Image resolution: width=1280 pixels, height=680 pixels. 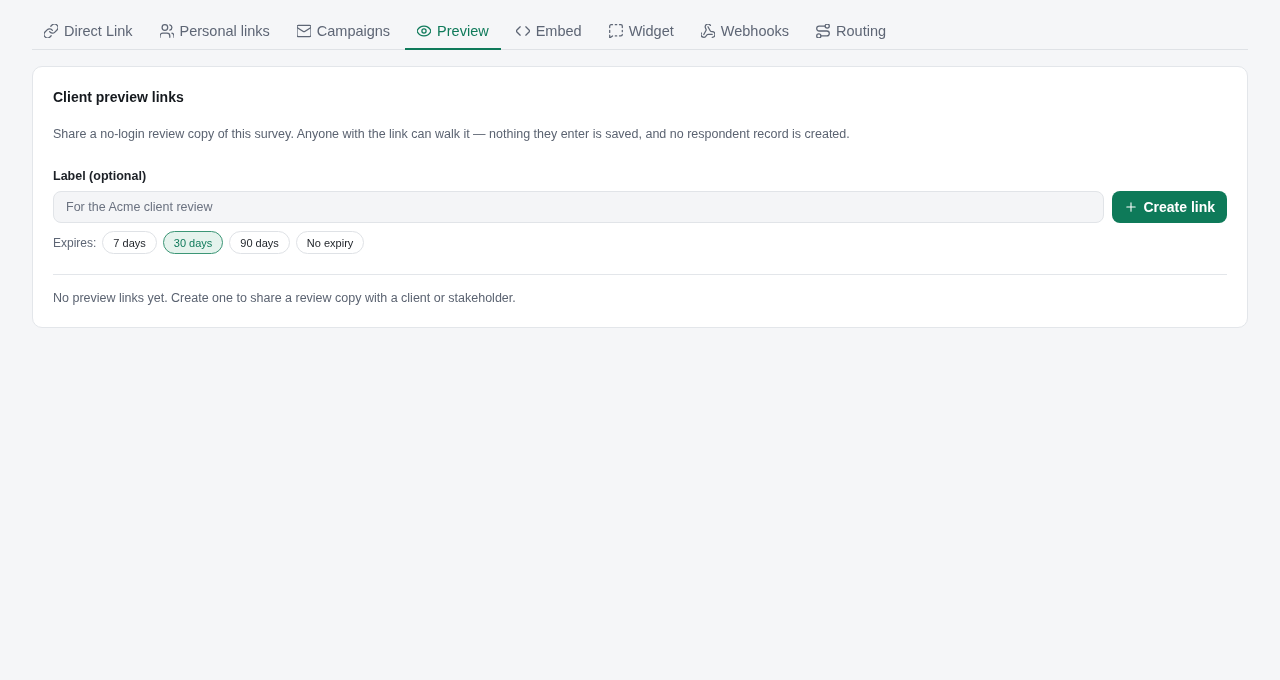 I want to click on empty-state-text: No preview links yet. Create one to share a review copy with a client or stakeholder., so click(x=285, y=298).